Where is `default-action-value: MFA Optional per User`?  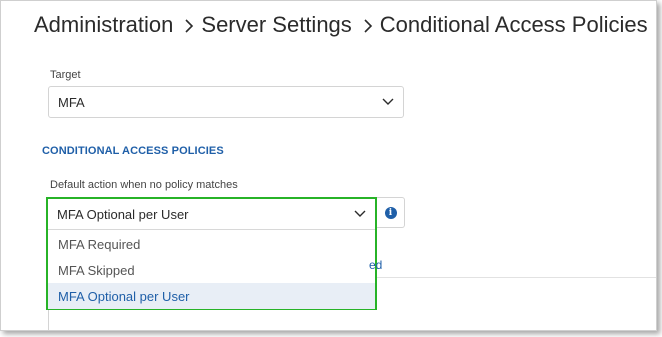
default-action-value: MFA Optional per User is located at coordinates (123, 214).